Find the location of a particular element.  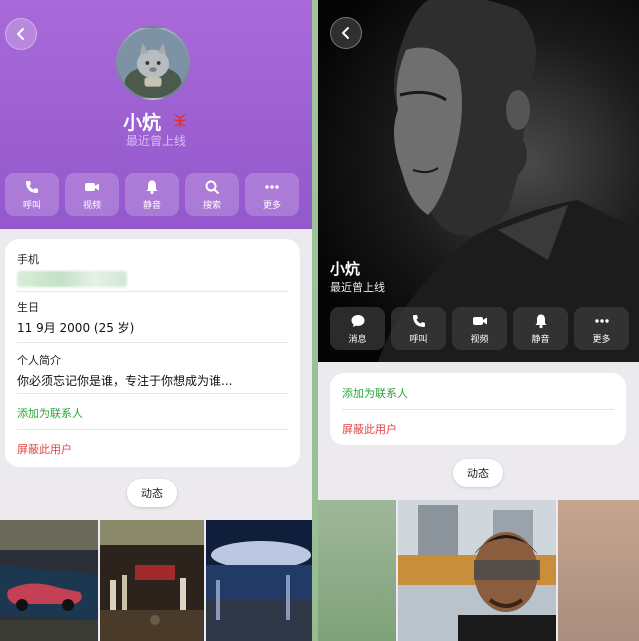

selfie-photo is located at coordinates (477, 570).